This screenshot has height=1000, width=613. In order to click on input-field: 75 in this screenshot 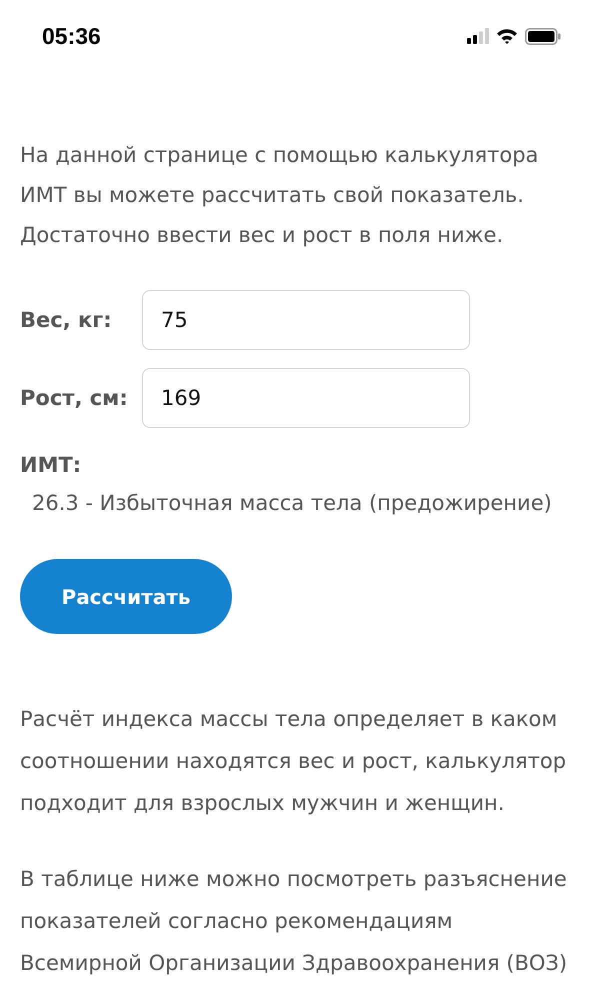, I will do `click(306, 320)`.